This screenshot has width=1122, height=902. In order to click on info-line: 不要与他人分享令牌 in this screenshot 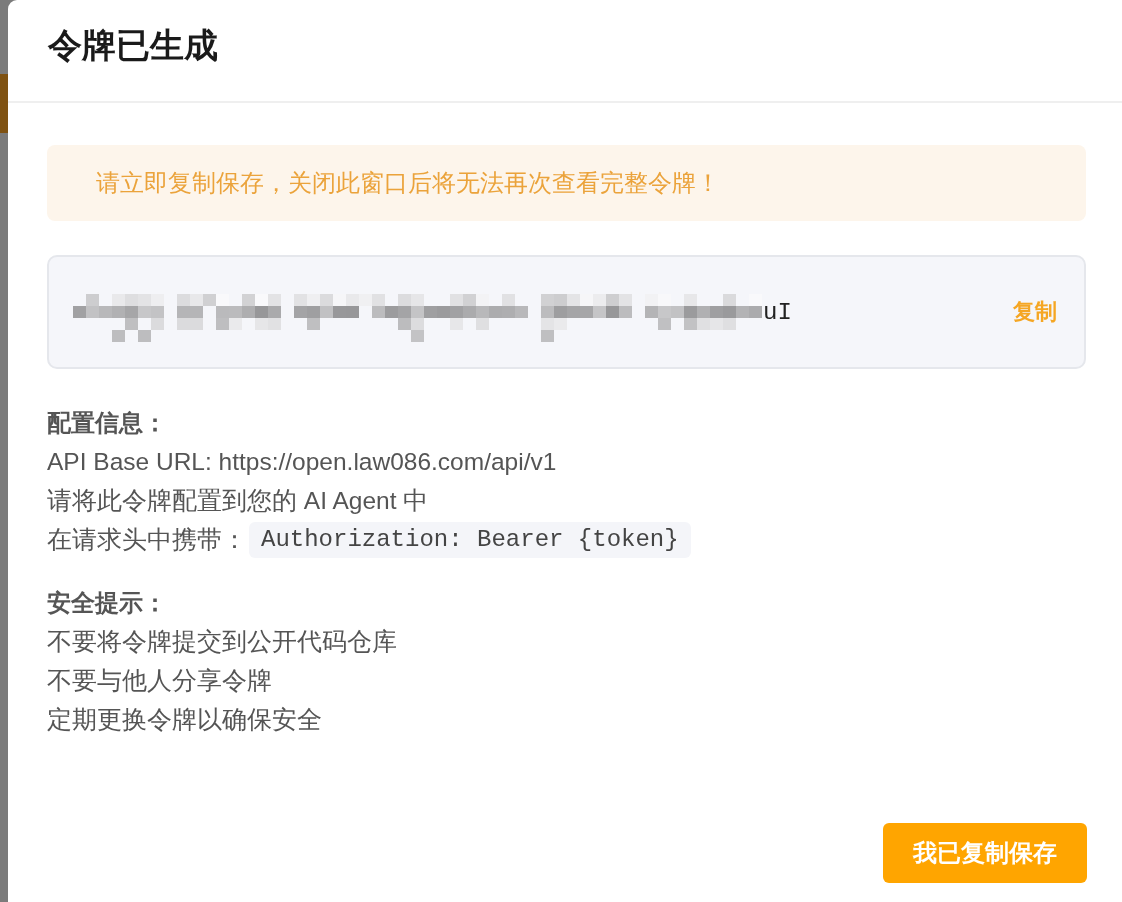, I will do `click(160, 681)`.